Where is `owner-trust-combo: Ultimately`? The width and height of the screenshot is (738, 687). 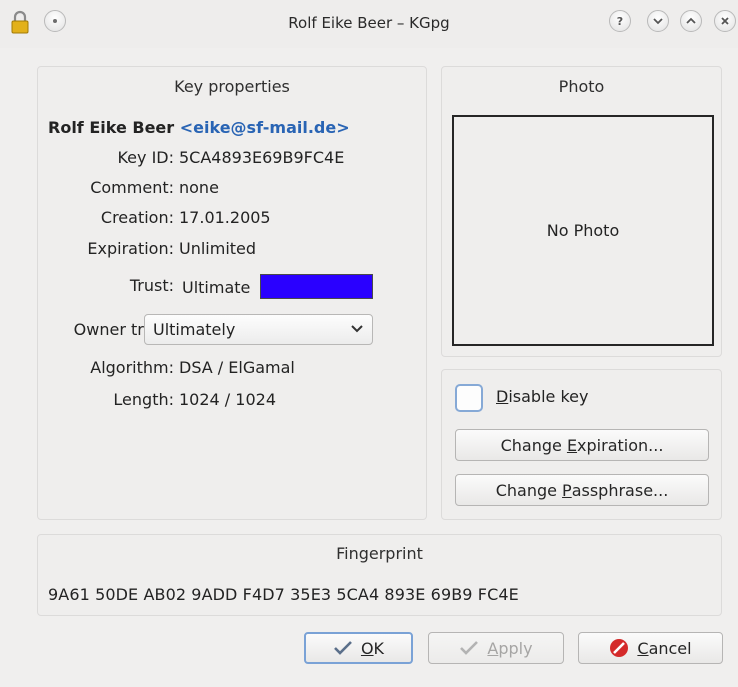
owner-trust-combo: Ultimately is located at coordinates (258, 329).